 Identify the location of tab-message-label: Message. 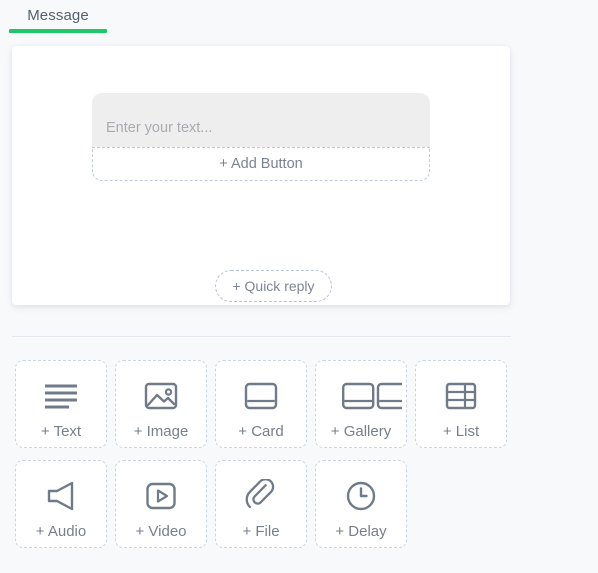
(58, 15).